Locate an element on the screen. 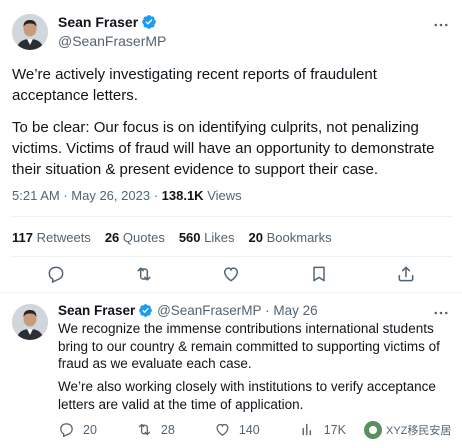  retweets-stat: 117 Retweets is located at coordinates (51, 237).